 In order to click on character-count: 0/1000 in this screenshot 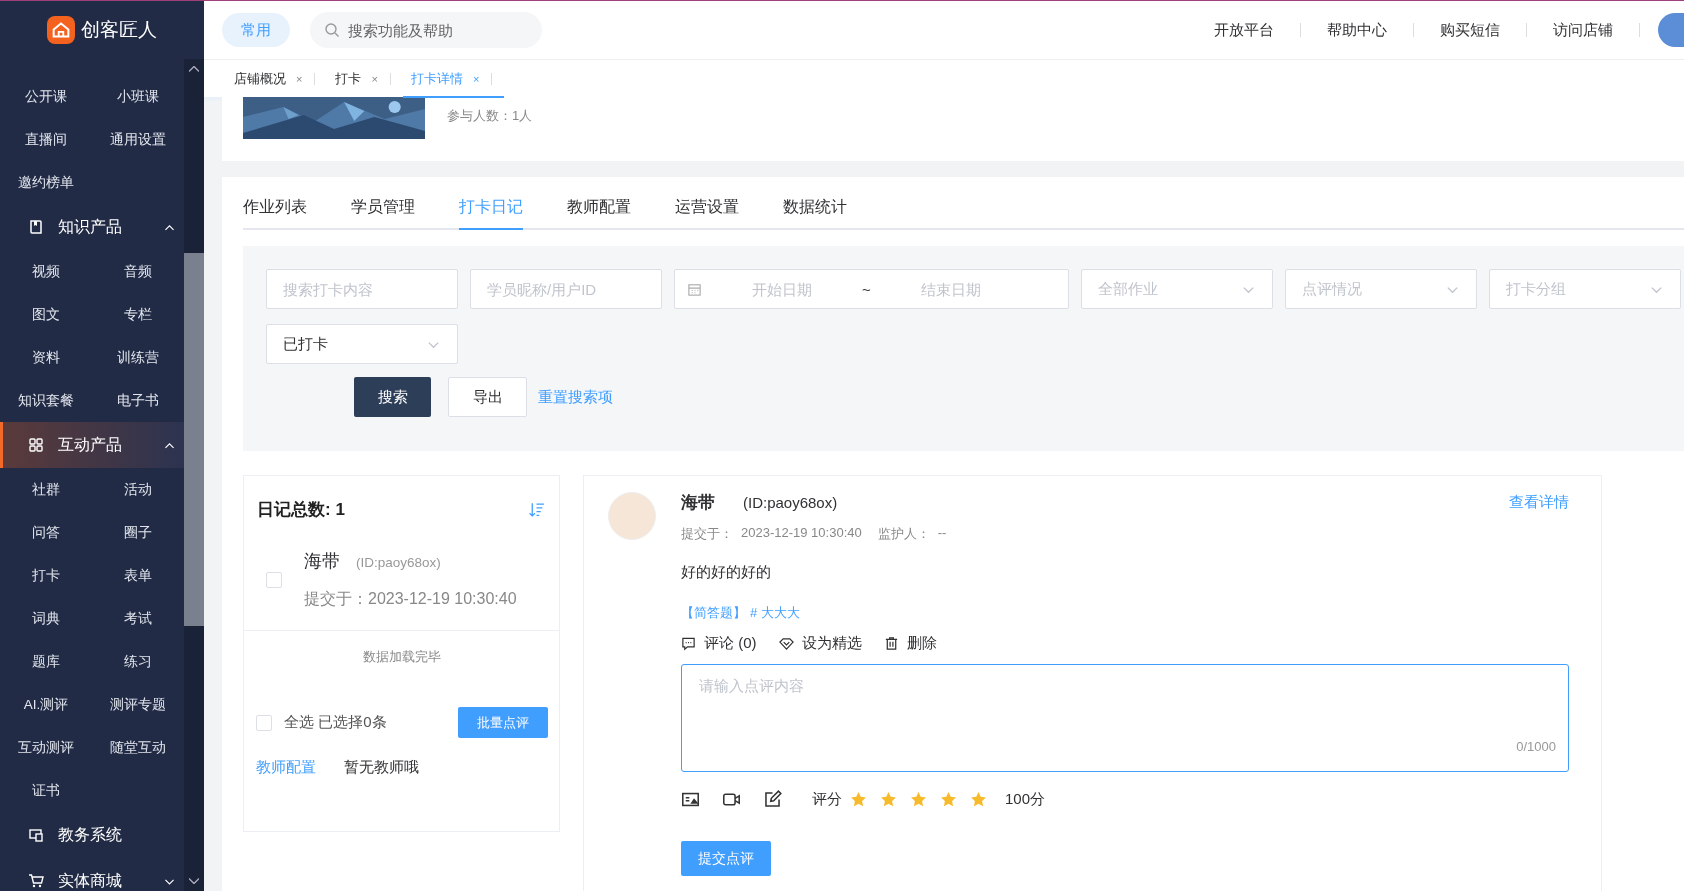, I will do `click(1536, 746)`.